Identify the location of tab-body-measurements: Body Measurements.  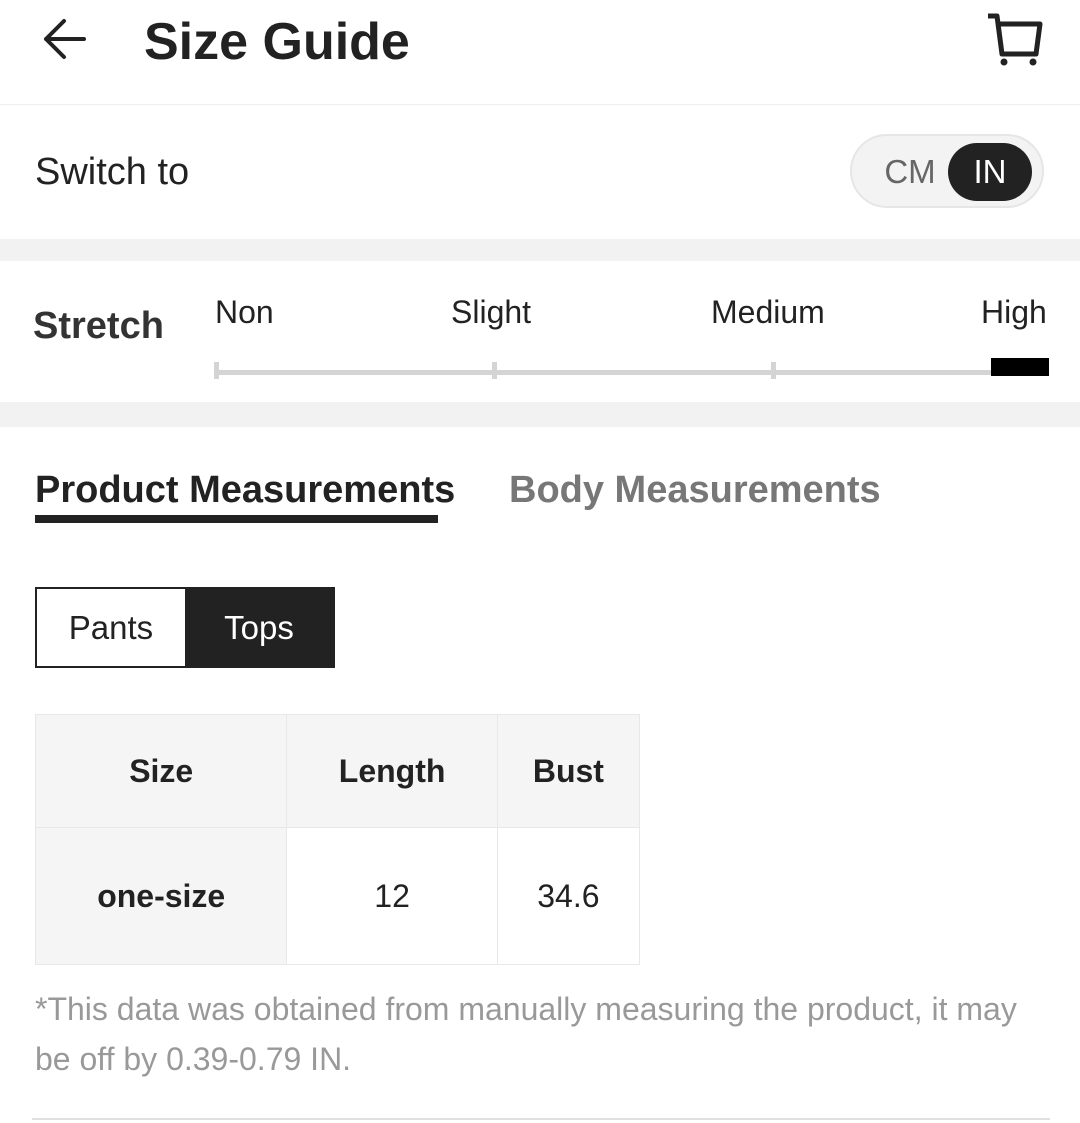
(695, 490).